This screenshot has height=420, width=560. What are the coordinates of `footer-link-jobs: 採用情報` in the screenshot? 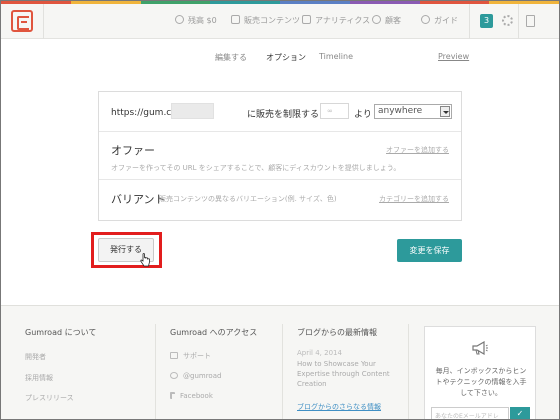 It's located at (39, 378).